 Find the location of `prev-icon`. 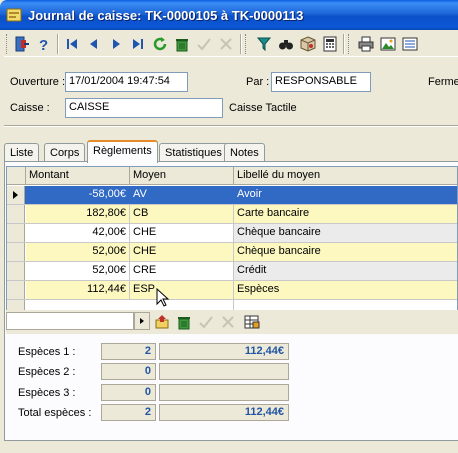

prev-icon is located at coordinates (94, 44).